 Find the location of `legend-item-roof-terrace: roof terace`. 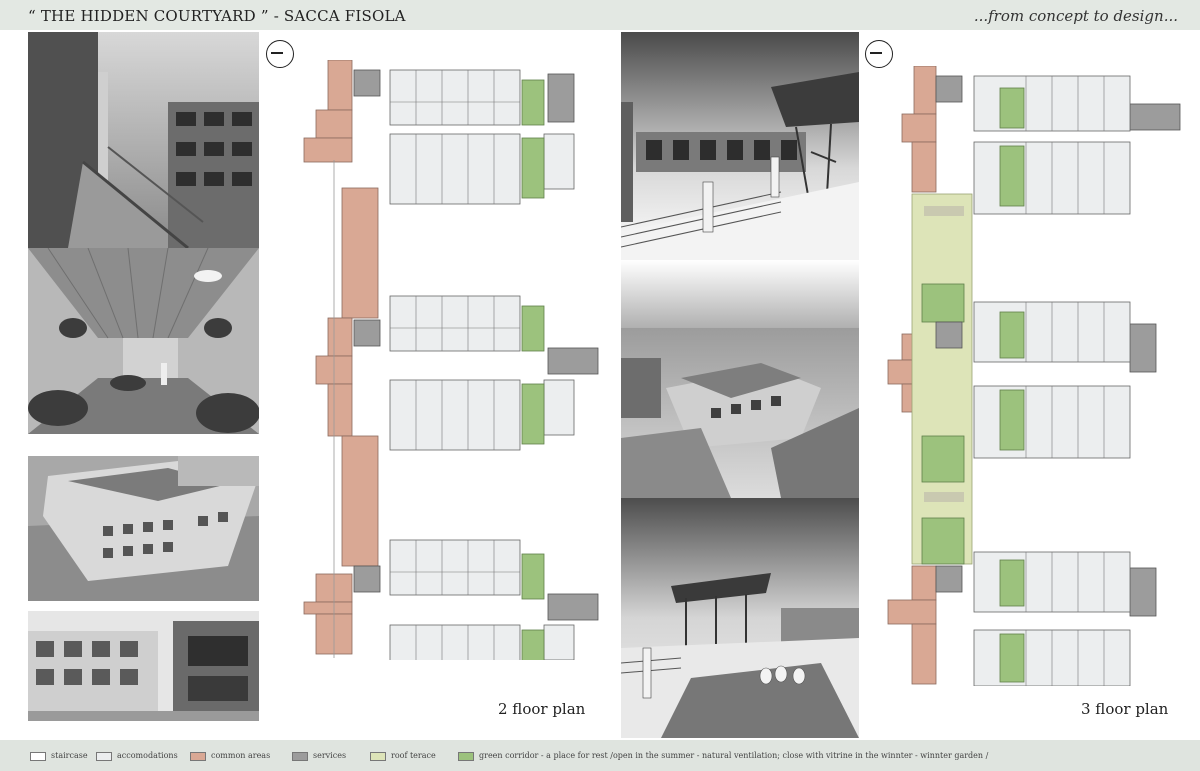

legend-item-roof-terrace: roof terace is located at coordinates (403, 756).